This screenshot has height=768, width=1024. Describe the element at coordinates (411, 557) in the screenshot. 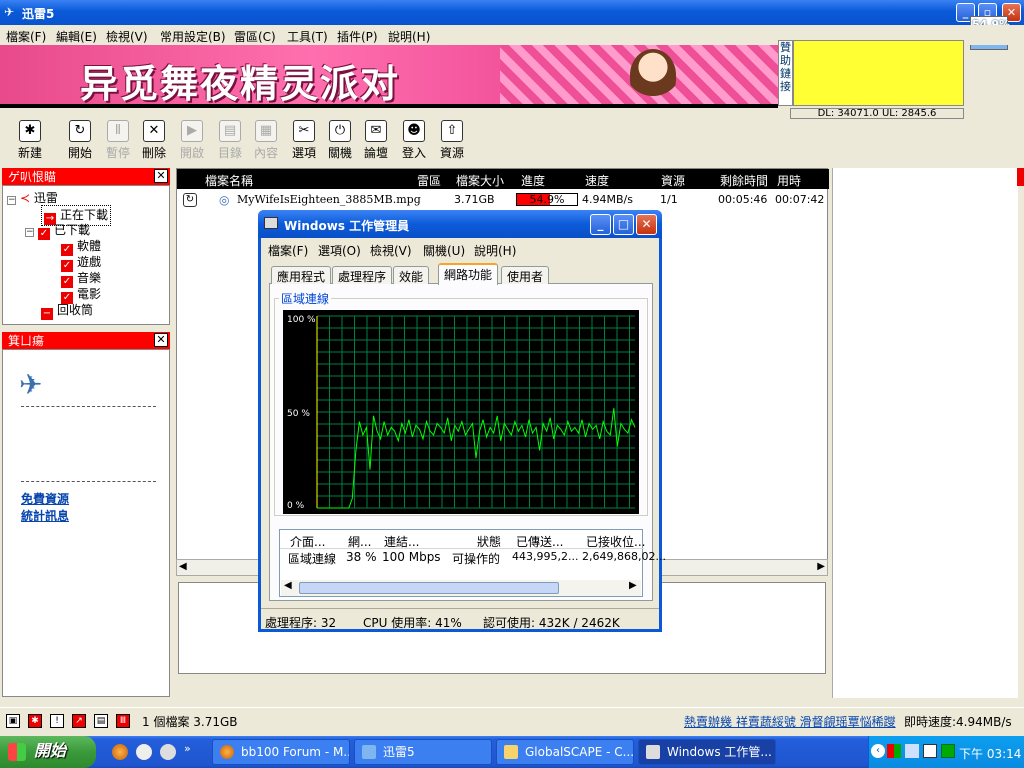

I see `net-cell-link-speed: 100 Mbps` at that location.